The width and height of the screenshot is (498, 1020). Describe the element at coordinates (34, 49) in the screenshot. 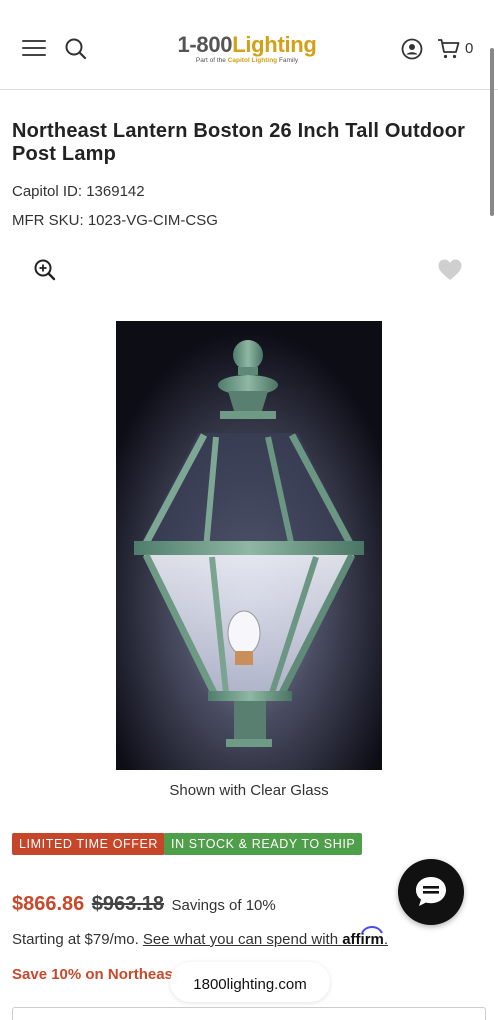

I see `menu-icon` at that location.